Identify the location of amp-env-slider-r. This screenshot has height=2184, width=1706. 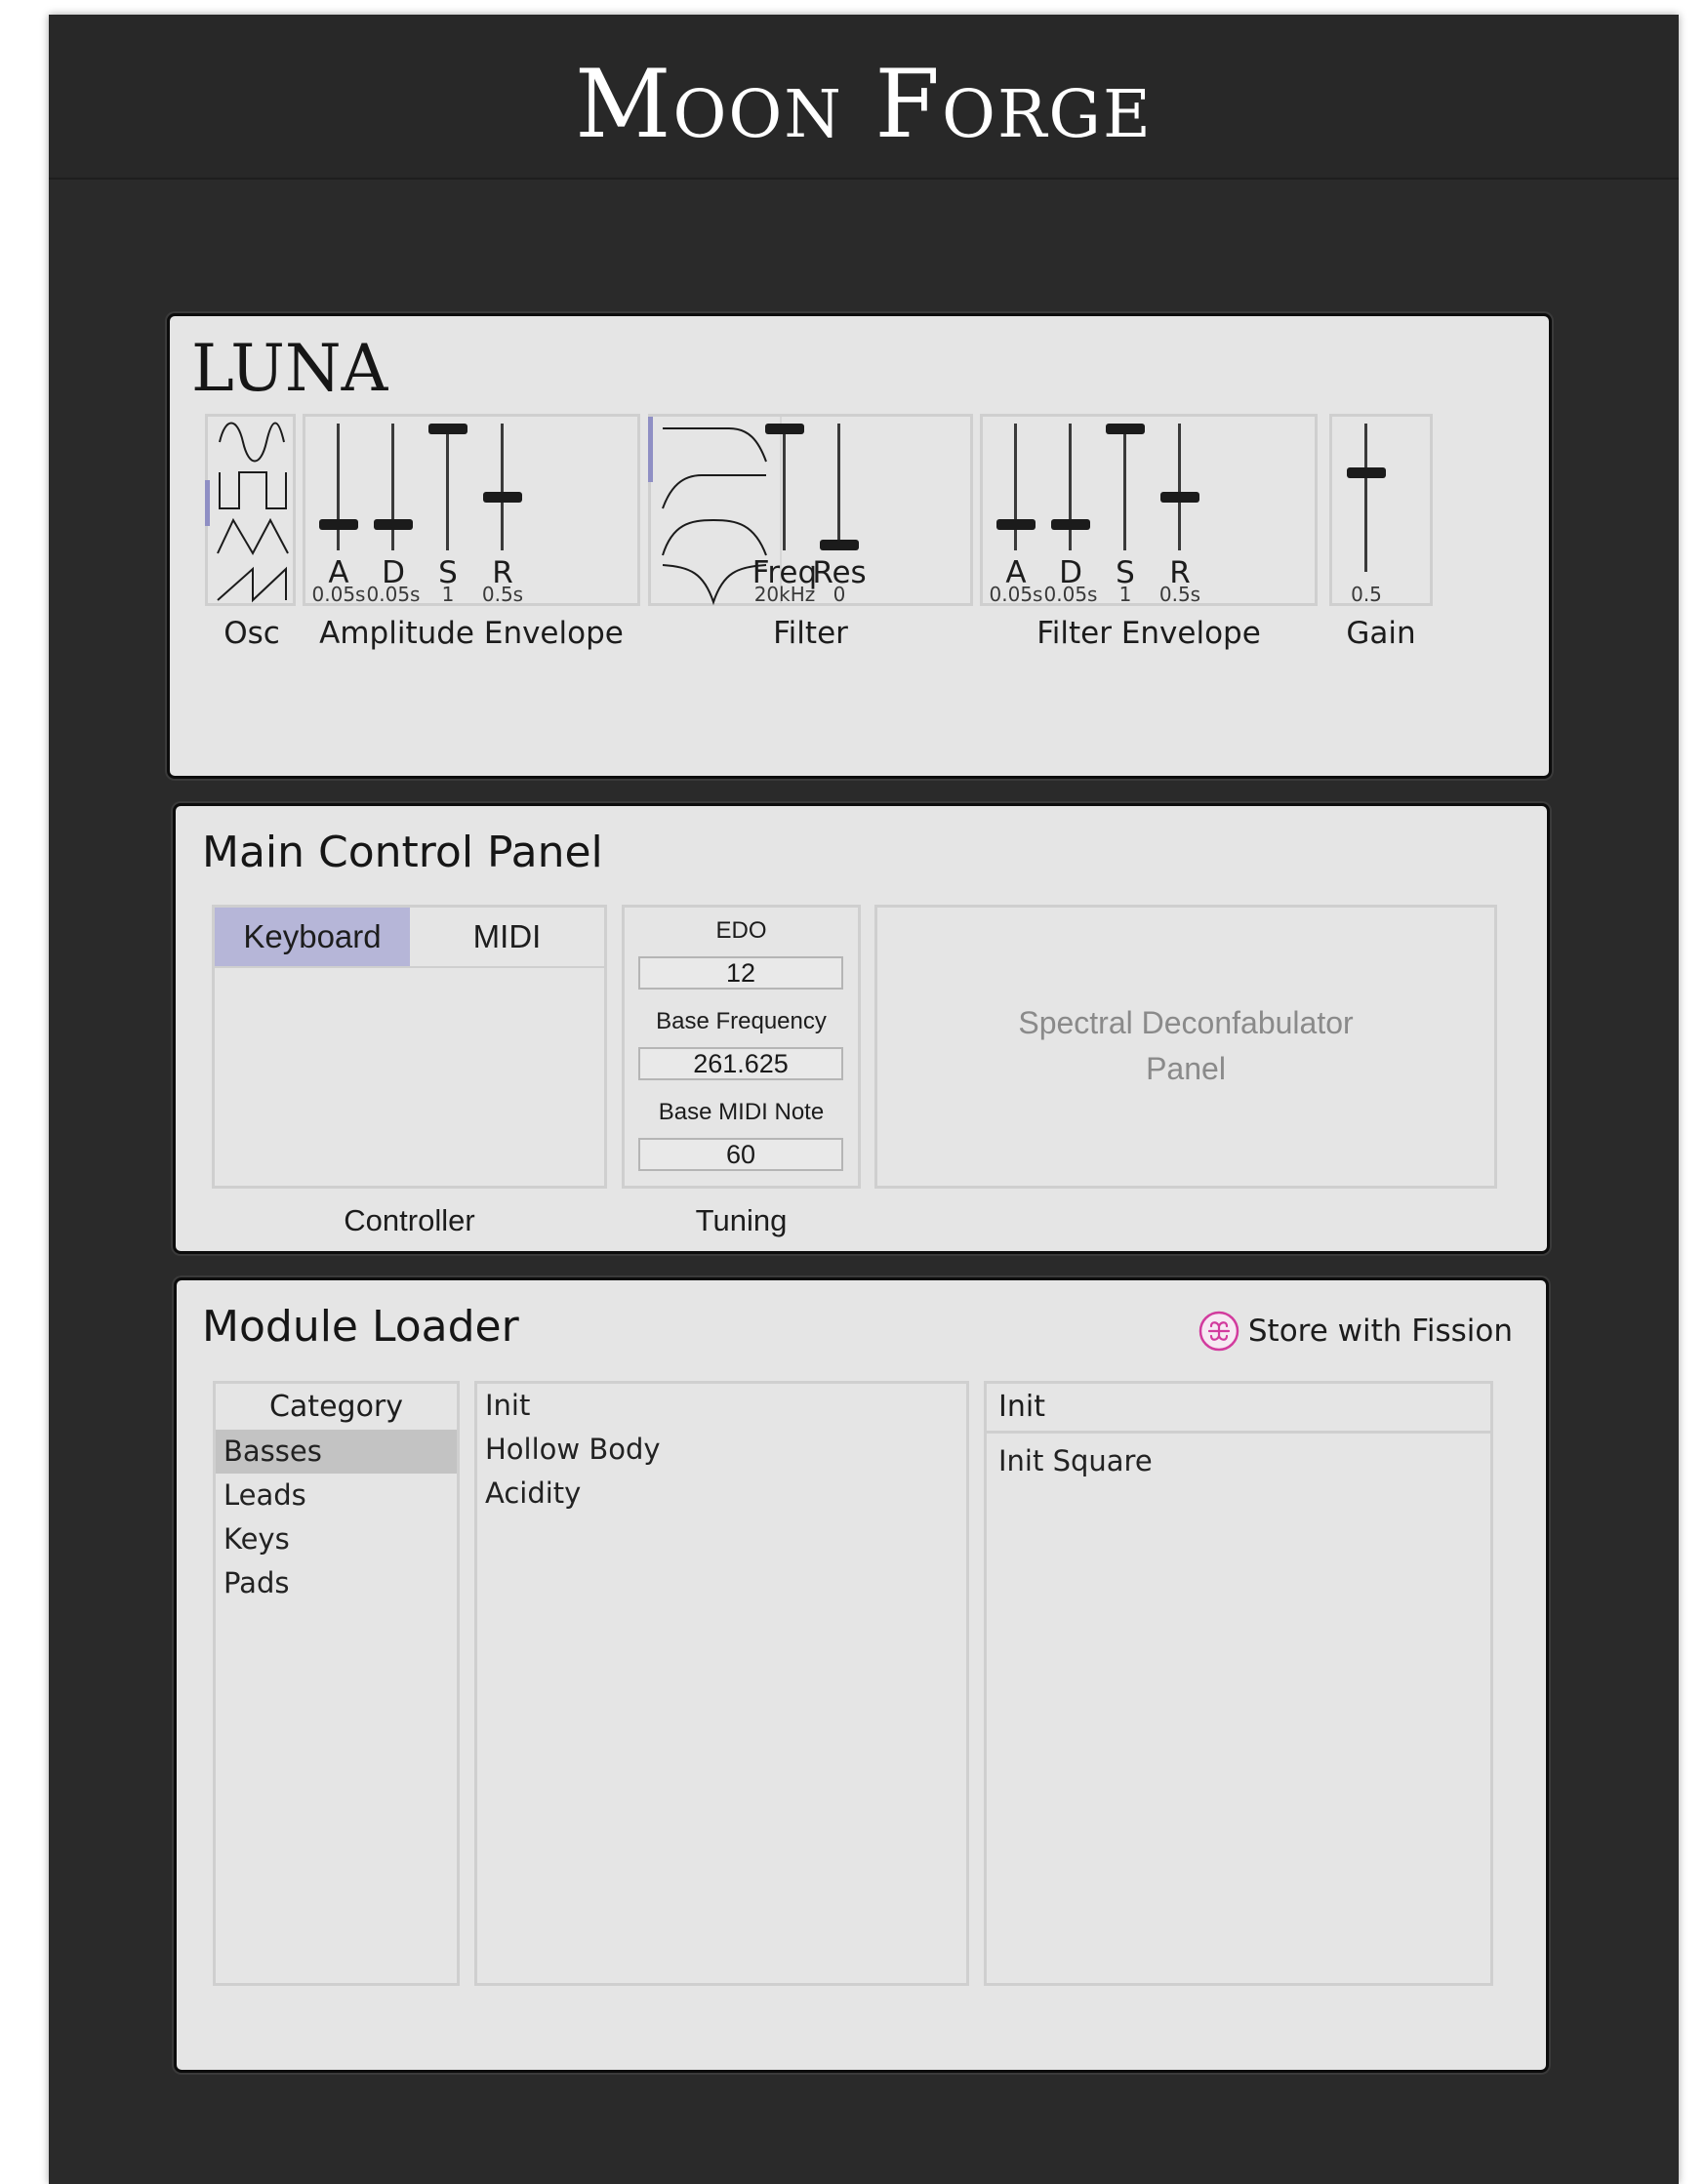
(502, 487).